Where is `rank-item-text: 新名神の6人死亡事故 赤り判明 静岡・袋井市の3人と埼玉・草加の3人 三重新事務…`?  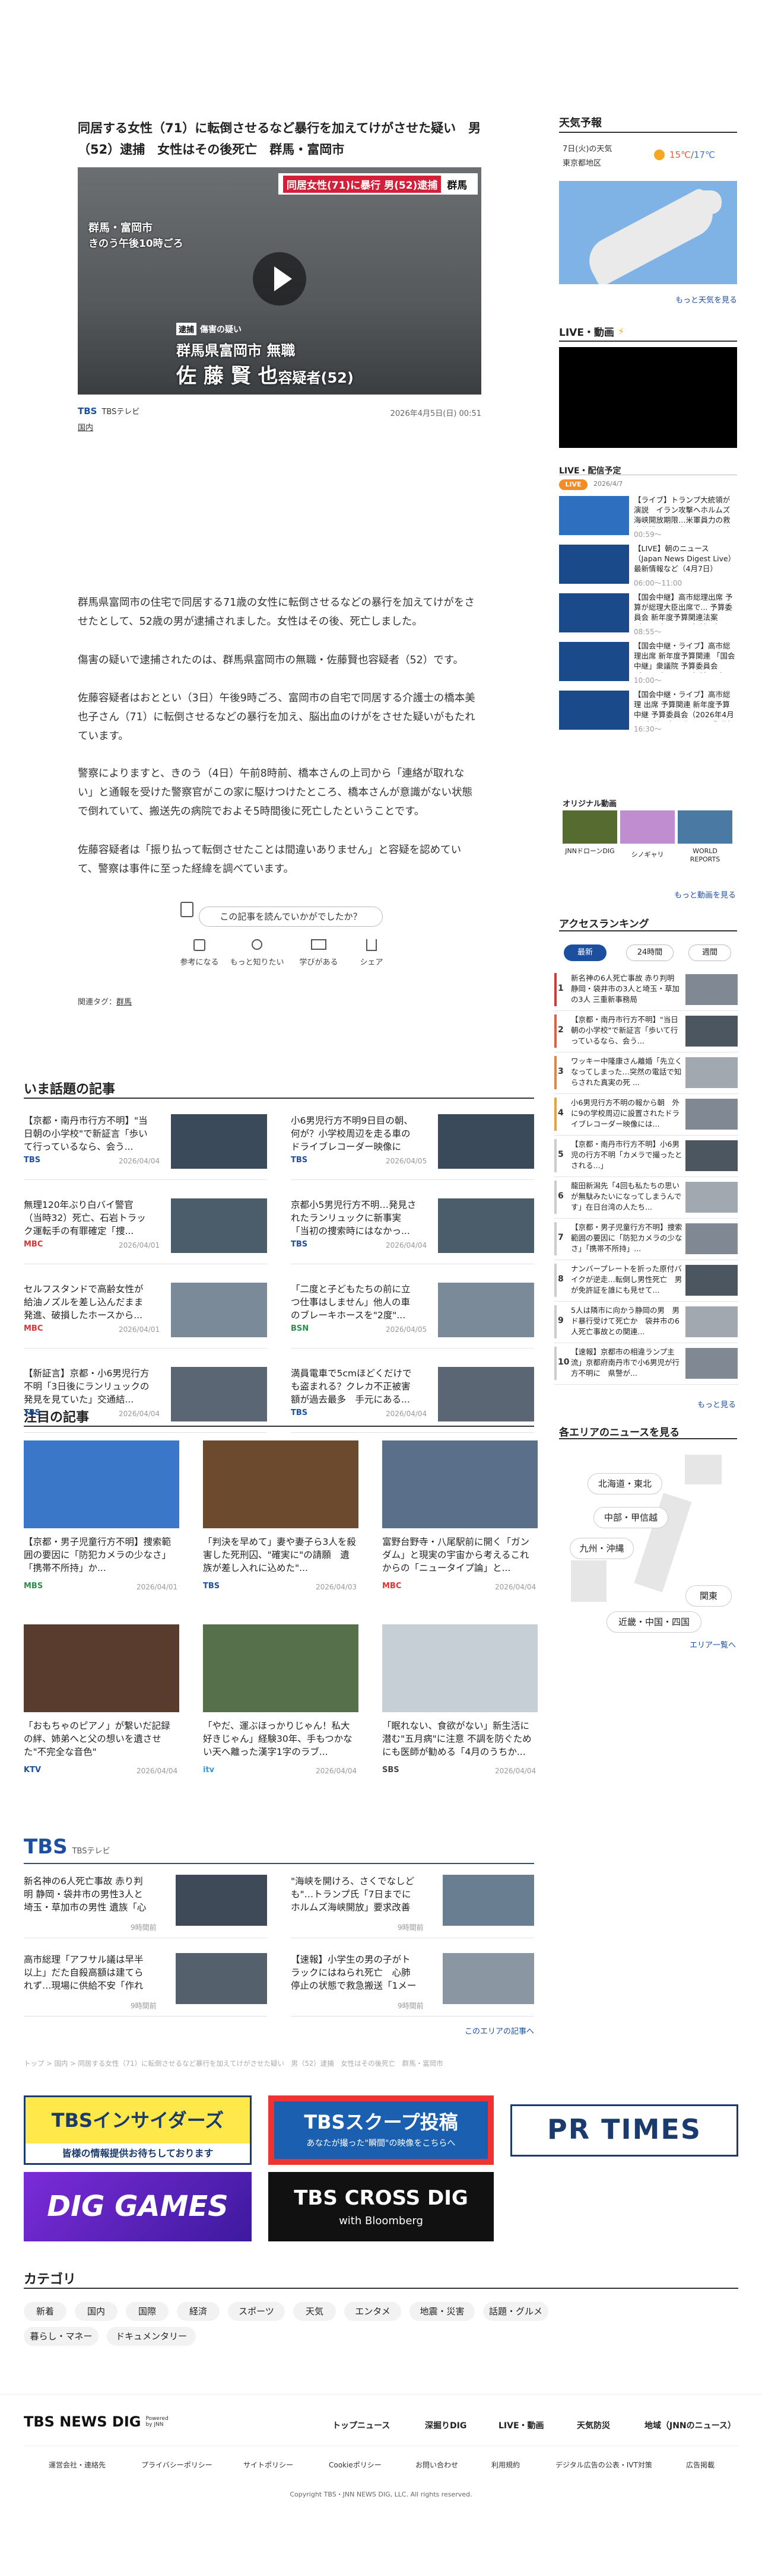
rank-item-text: 新名神の6人死亡事故 赤り判明 静岡・袋井市の3人と埼玉・草加の3人 三重新事務… is located at coordinates (626, 989).